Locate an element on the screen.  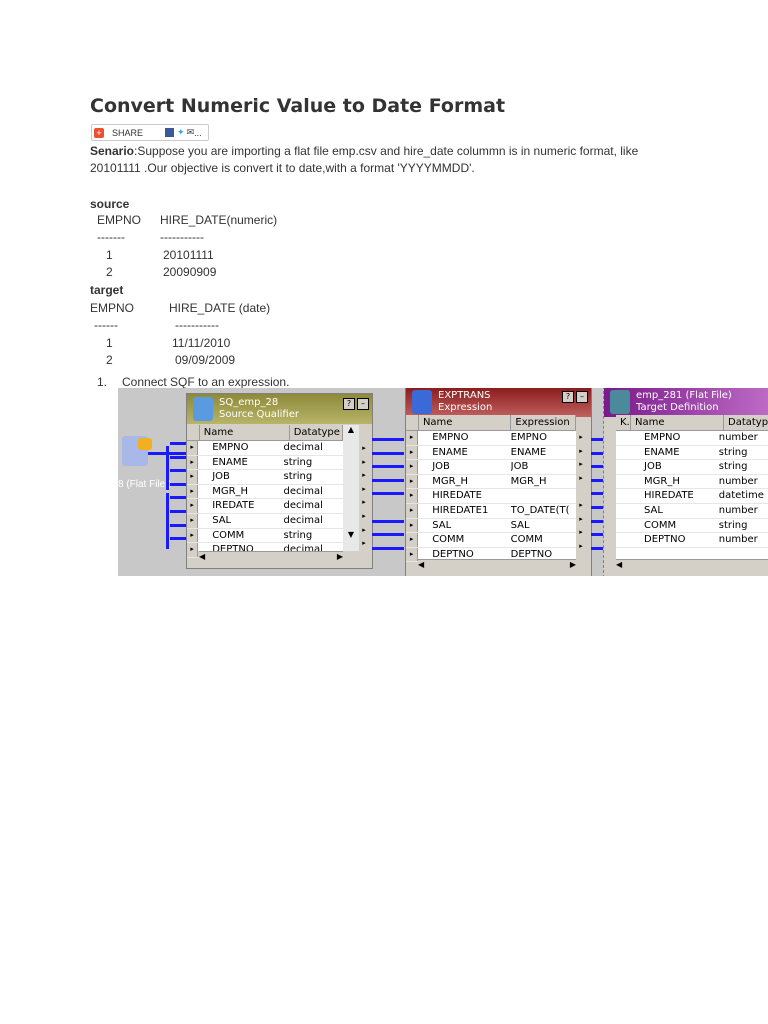
port-name: HIREDATE is located at coordinates (457, 496).